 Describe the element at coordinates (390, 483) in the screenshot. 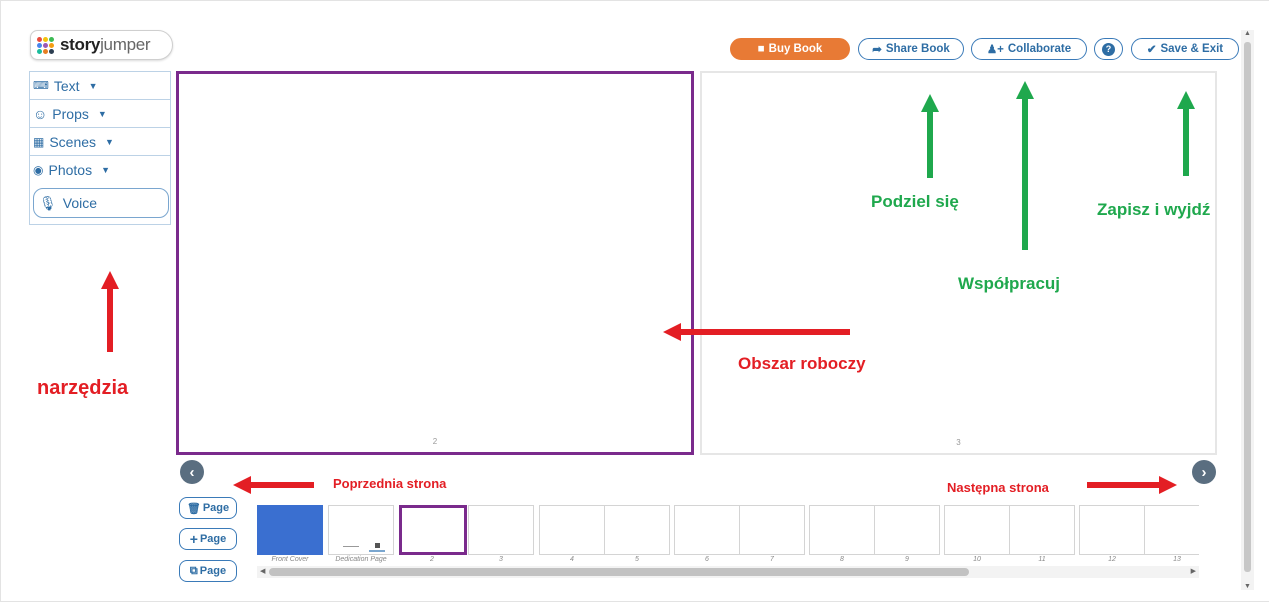

I see `annotation-prev-page: Poprzednia strona` at that location.